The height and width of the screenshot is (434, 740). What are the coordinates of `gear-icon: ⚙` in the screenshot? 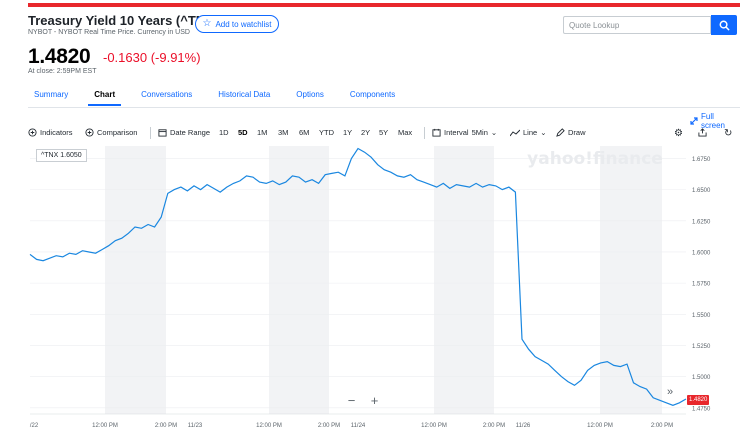 It's located at (678, 133).